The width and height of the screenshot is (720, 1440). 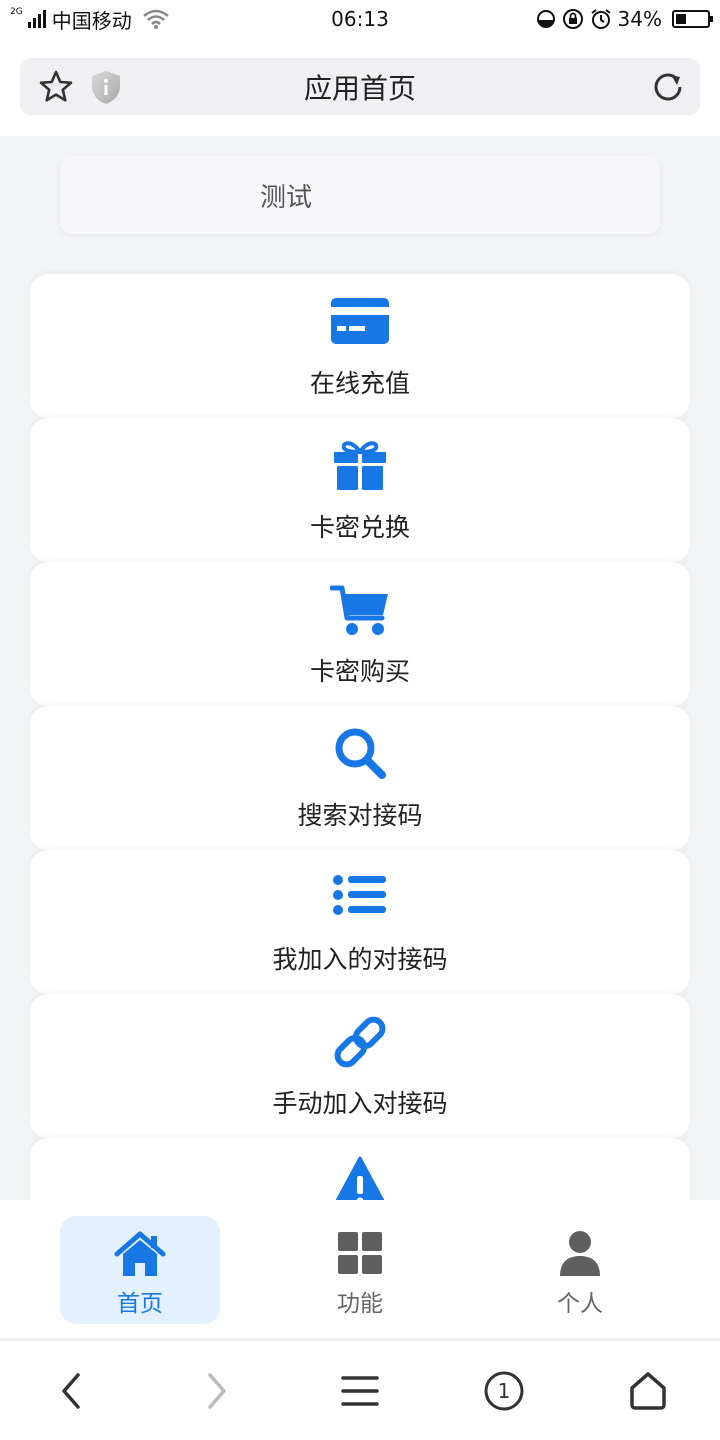 What do you see at coordinates (91, 20) in the screenshot?
I see `carrier-name: 中国移动` at bounding box center [91, 20].